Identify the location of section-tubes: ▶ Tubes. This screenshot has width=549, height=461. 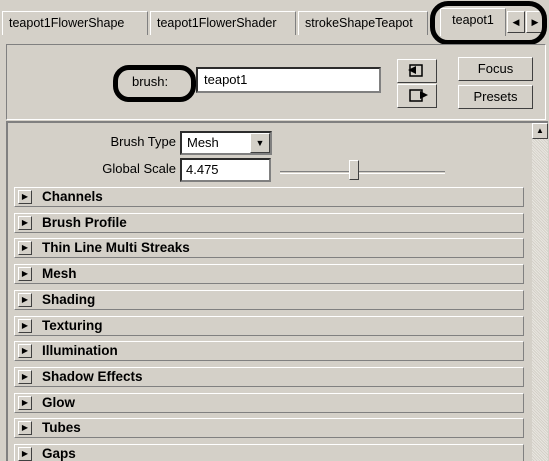
(269, 428).